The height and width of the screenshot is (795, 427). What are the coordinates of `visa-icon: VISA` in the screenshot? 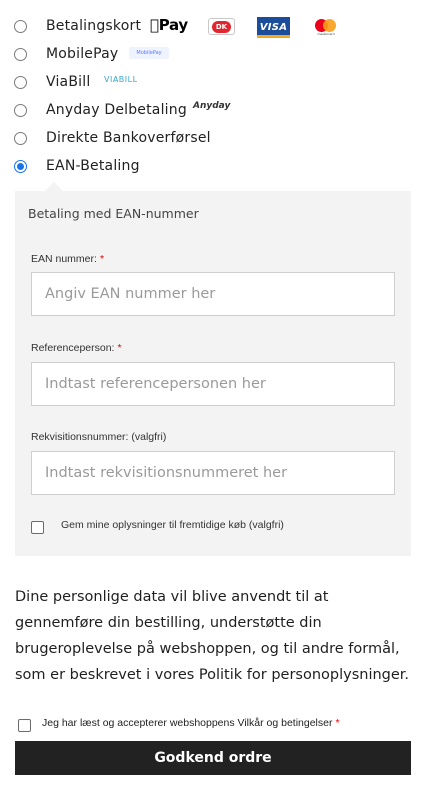 It's located at (273, 27).